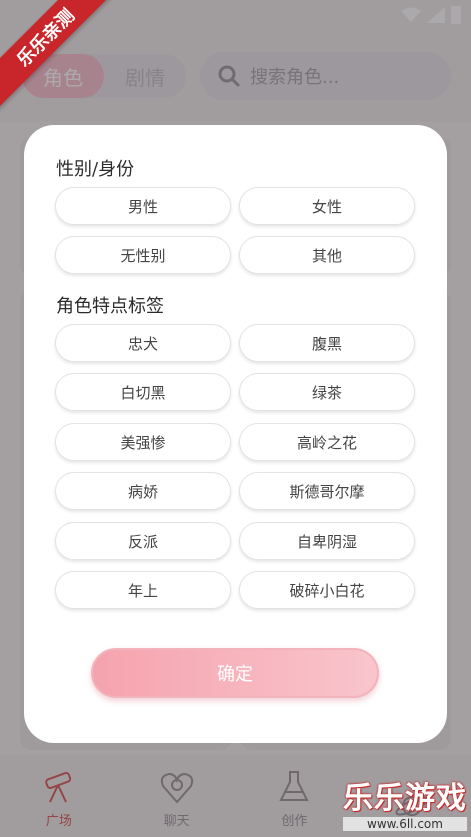 The image size is (471, 837). I want to click on chip-female: 女性, so click(327, 206).